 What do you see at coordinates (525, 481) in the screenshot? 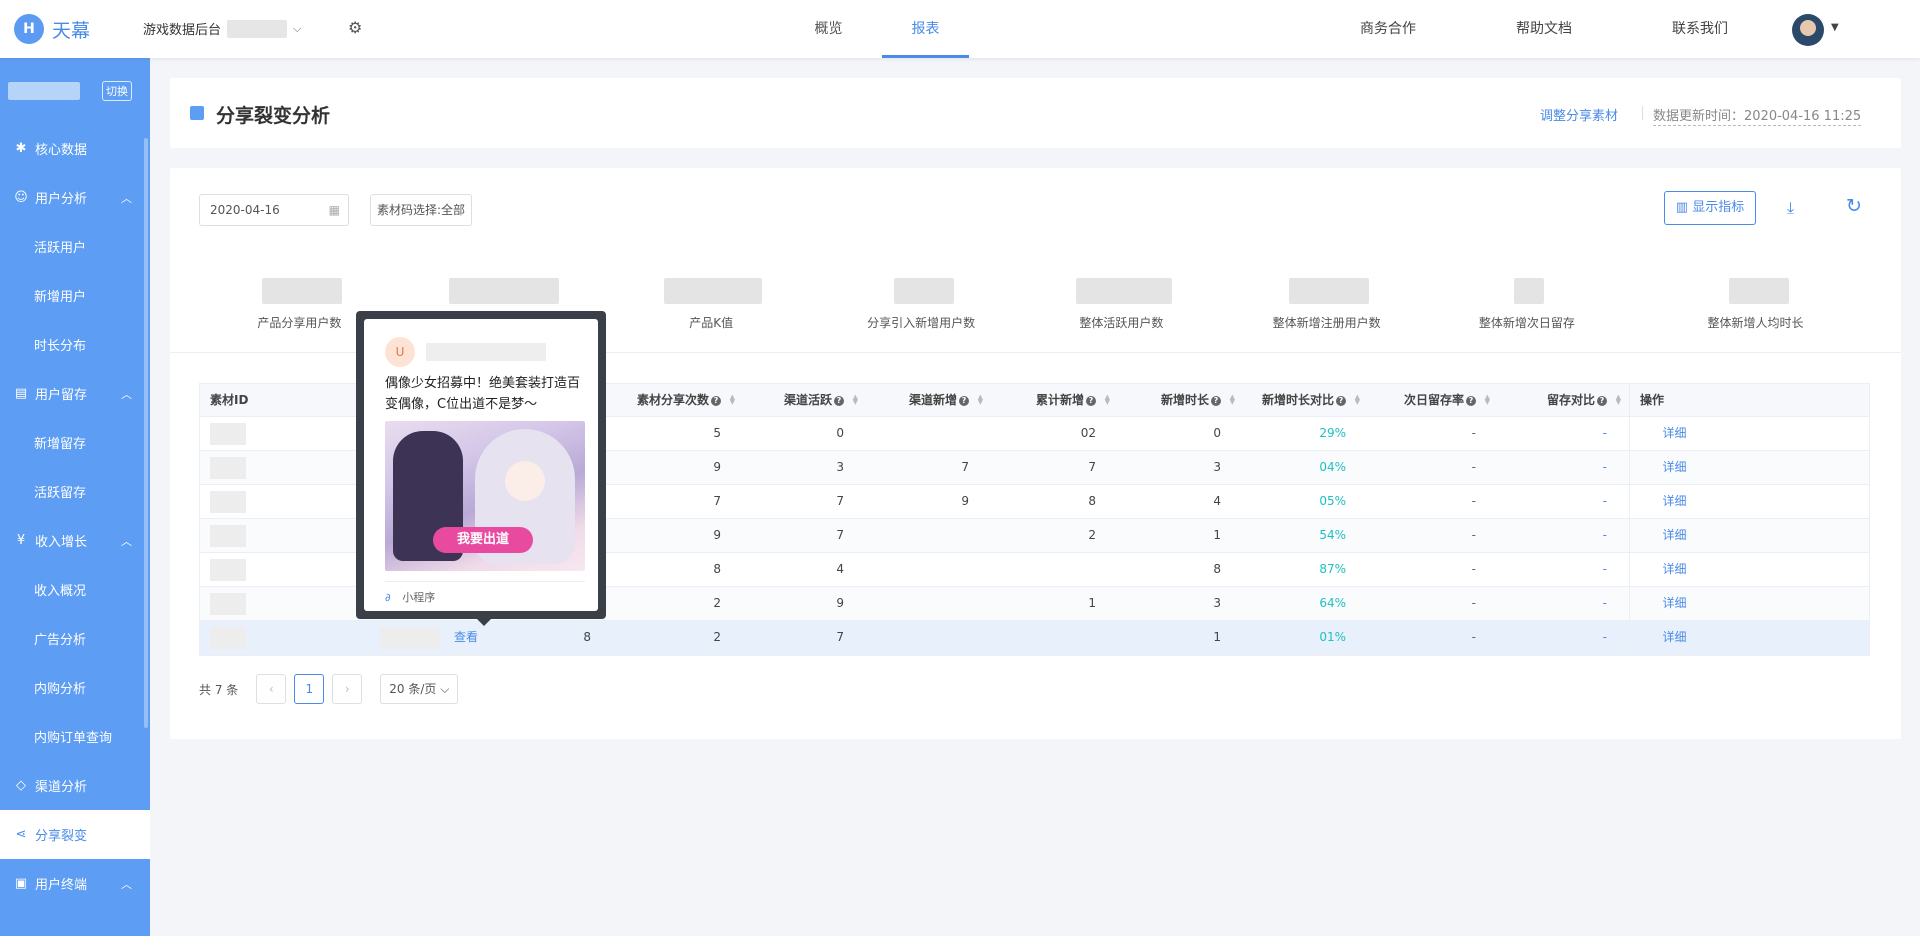
I see `character-face` at bounding box center [525, 481].